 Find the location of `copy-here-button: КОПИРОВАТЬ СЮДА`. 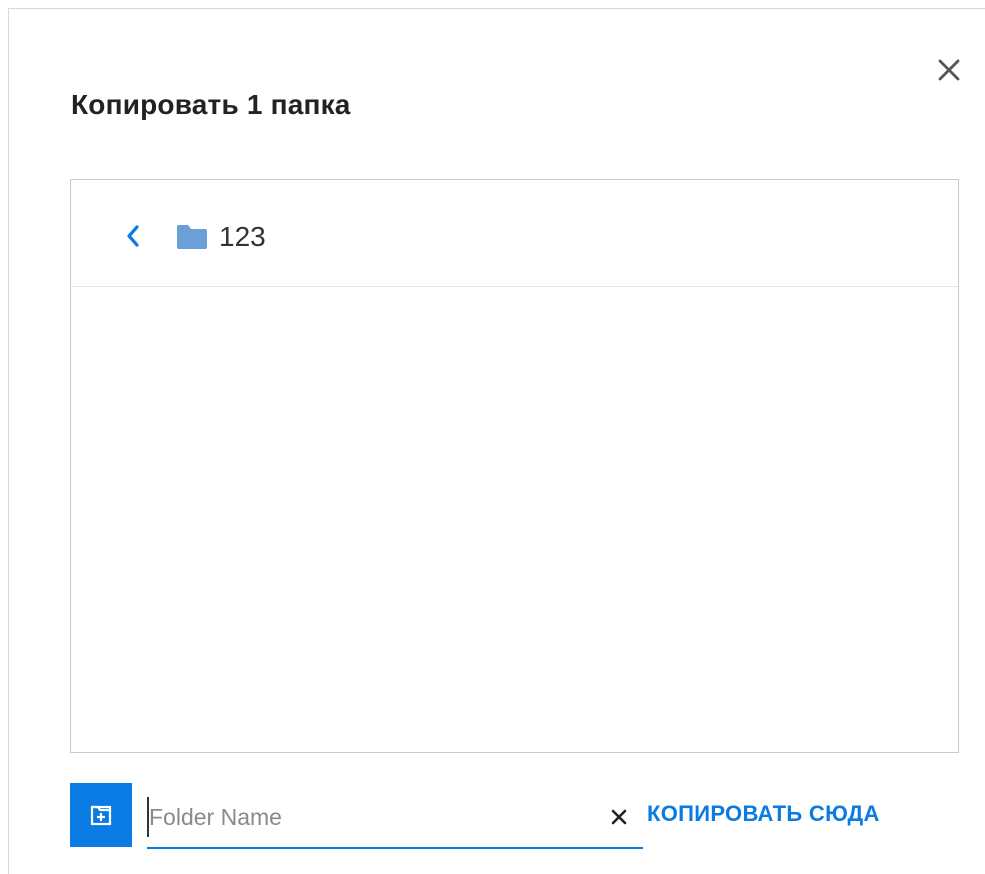

copy-here-button: КОПИРОВАТЬ СЮДА is located at coordinates (763, 814).